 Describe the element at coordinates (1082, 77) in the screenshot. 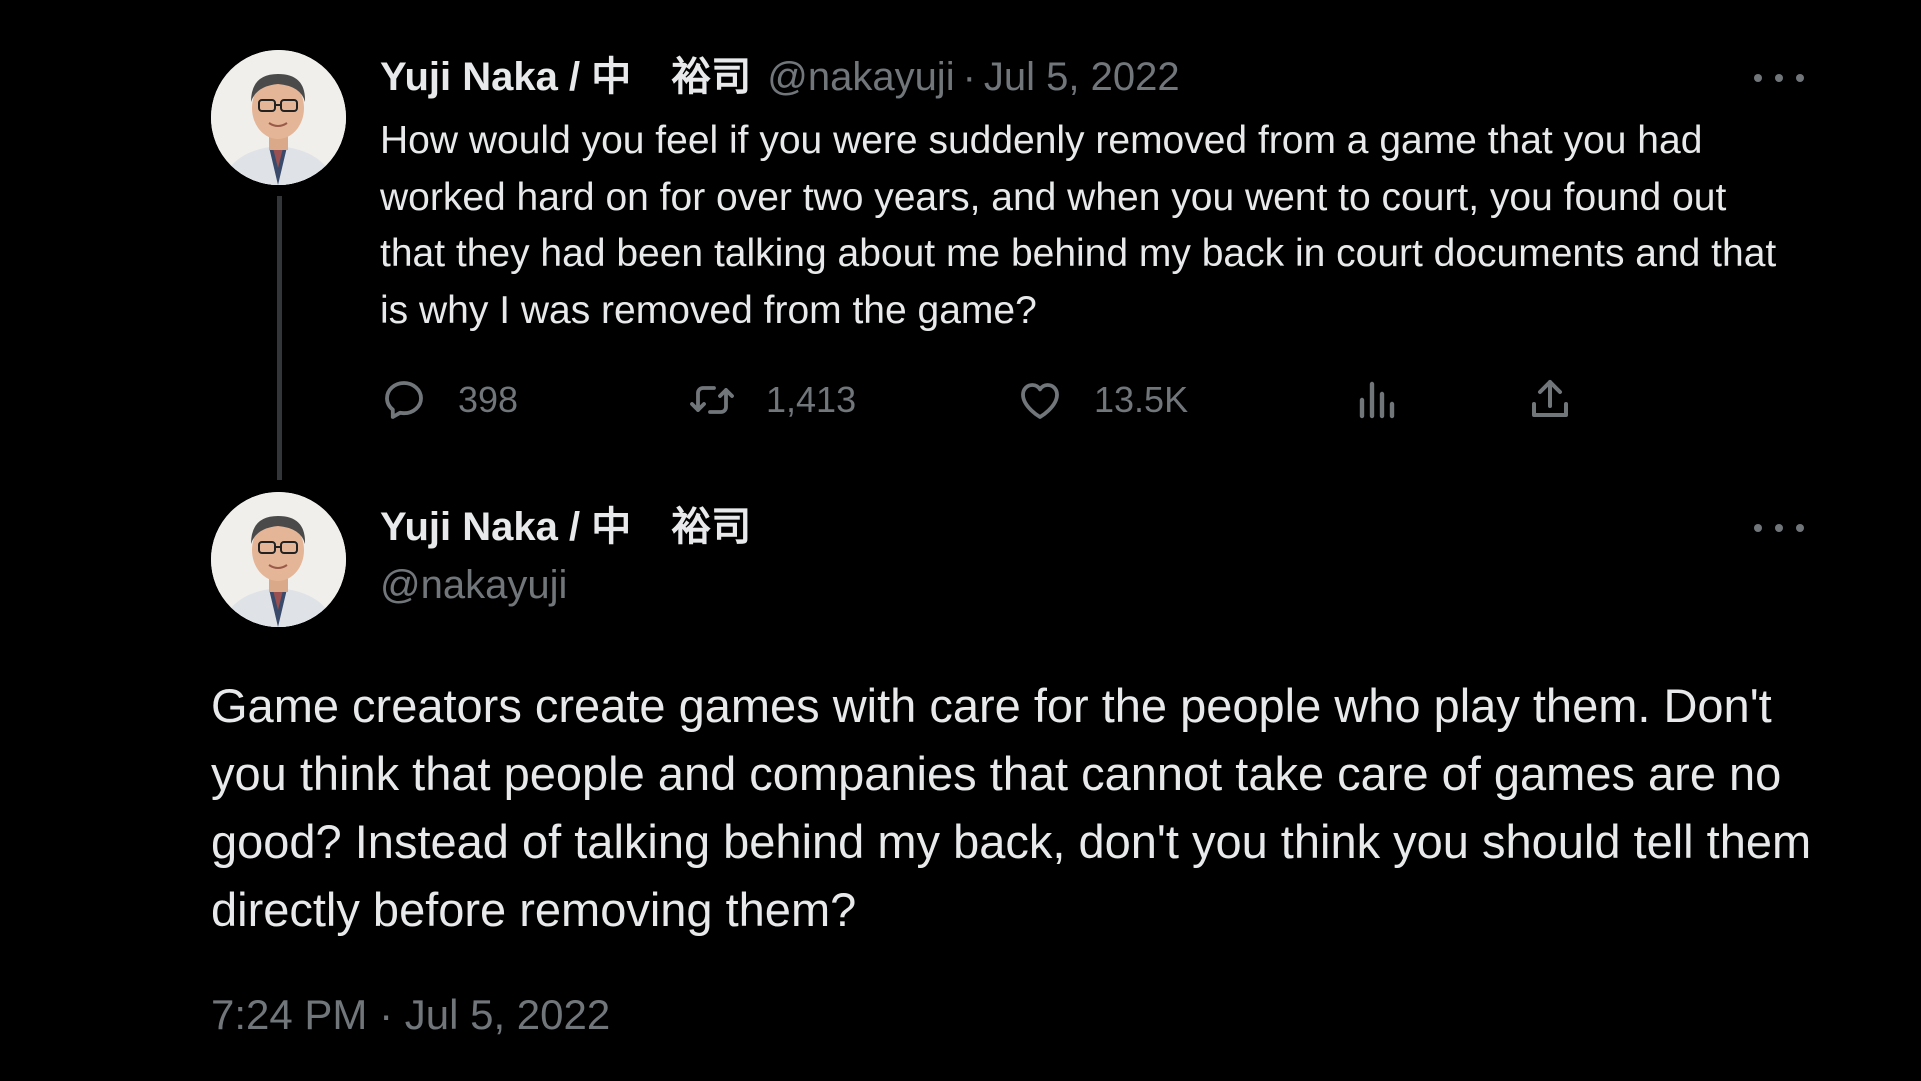

I see `tweet-date: Jul 5, 2022` at that location.